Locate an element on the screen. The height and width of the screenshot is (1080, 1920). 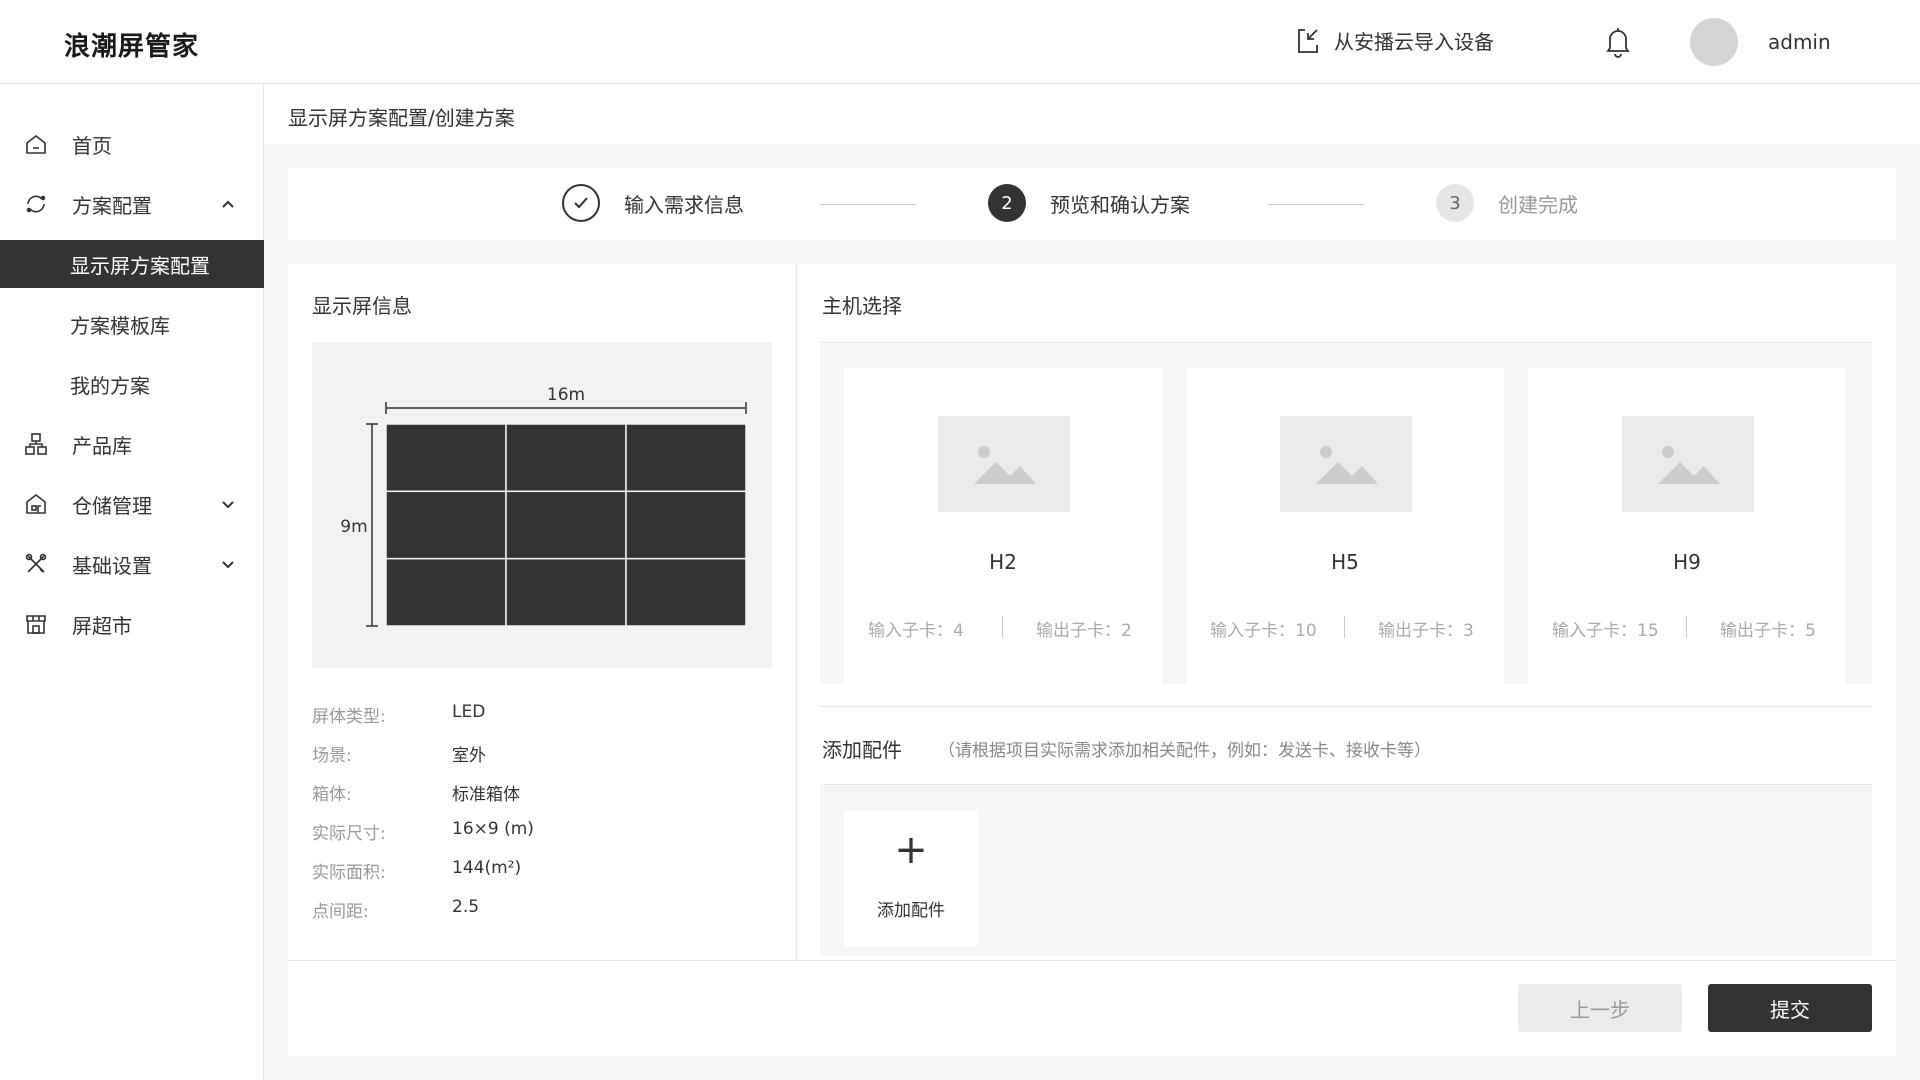
width-label: 16m is located at coordinates (566, 395).